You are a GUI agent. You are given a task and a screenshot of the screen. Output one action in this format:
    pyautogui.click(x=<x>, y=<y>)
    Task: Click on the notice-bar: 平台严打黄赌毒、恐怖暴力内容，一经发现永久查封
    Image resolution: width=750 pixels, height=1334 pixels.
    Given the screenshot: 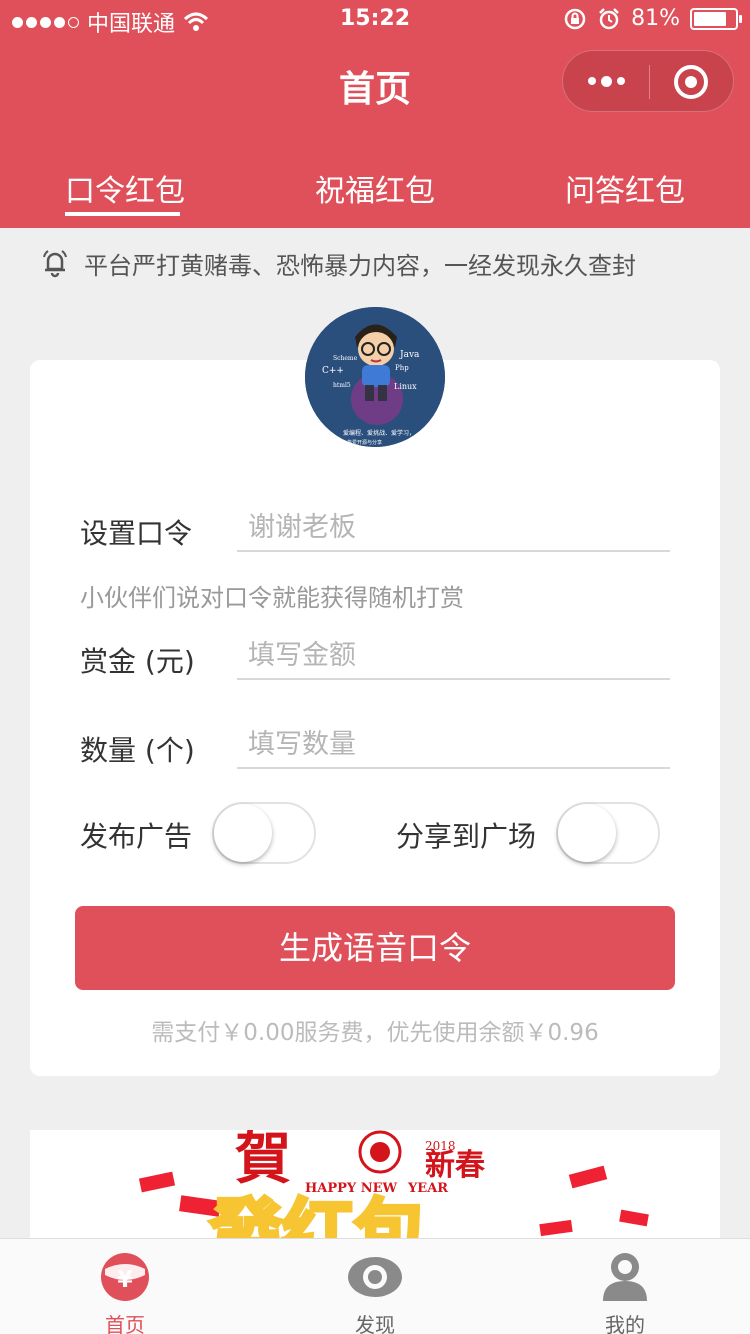 What is the action you would take?
    pyautogui.click(x=338, y=263)
    